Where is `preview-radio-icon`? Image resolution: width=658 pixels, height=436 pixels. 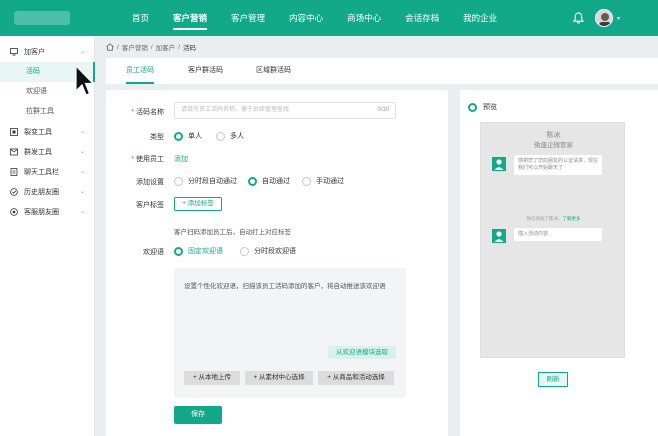 preview-radio-icon is located at coordinates (472, 107).